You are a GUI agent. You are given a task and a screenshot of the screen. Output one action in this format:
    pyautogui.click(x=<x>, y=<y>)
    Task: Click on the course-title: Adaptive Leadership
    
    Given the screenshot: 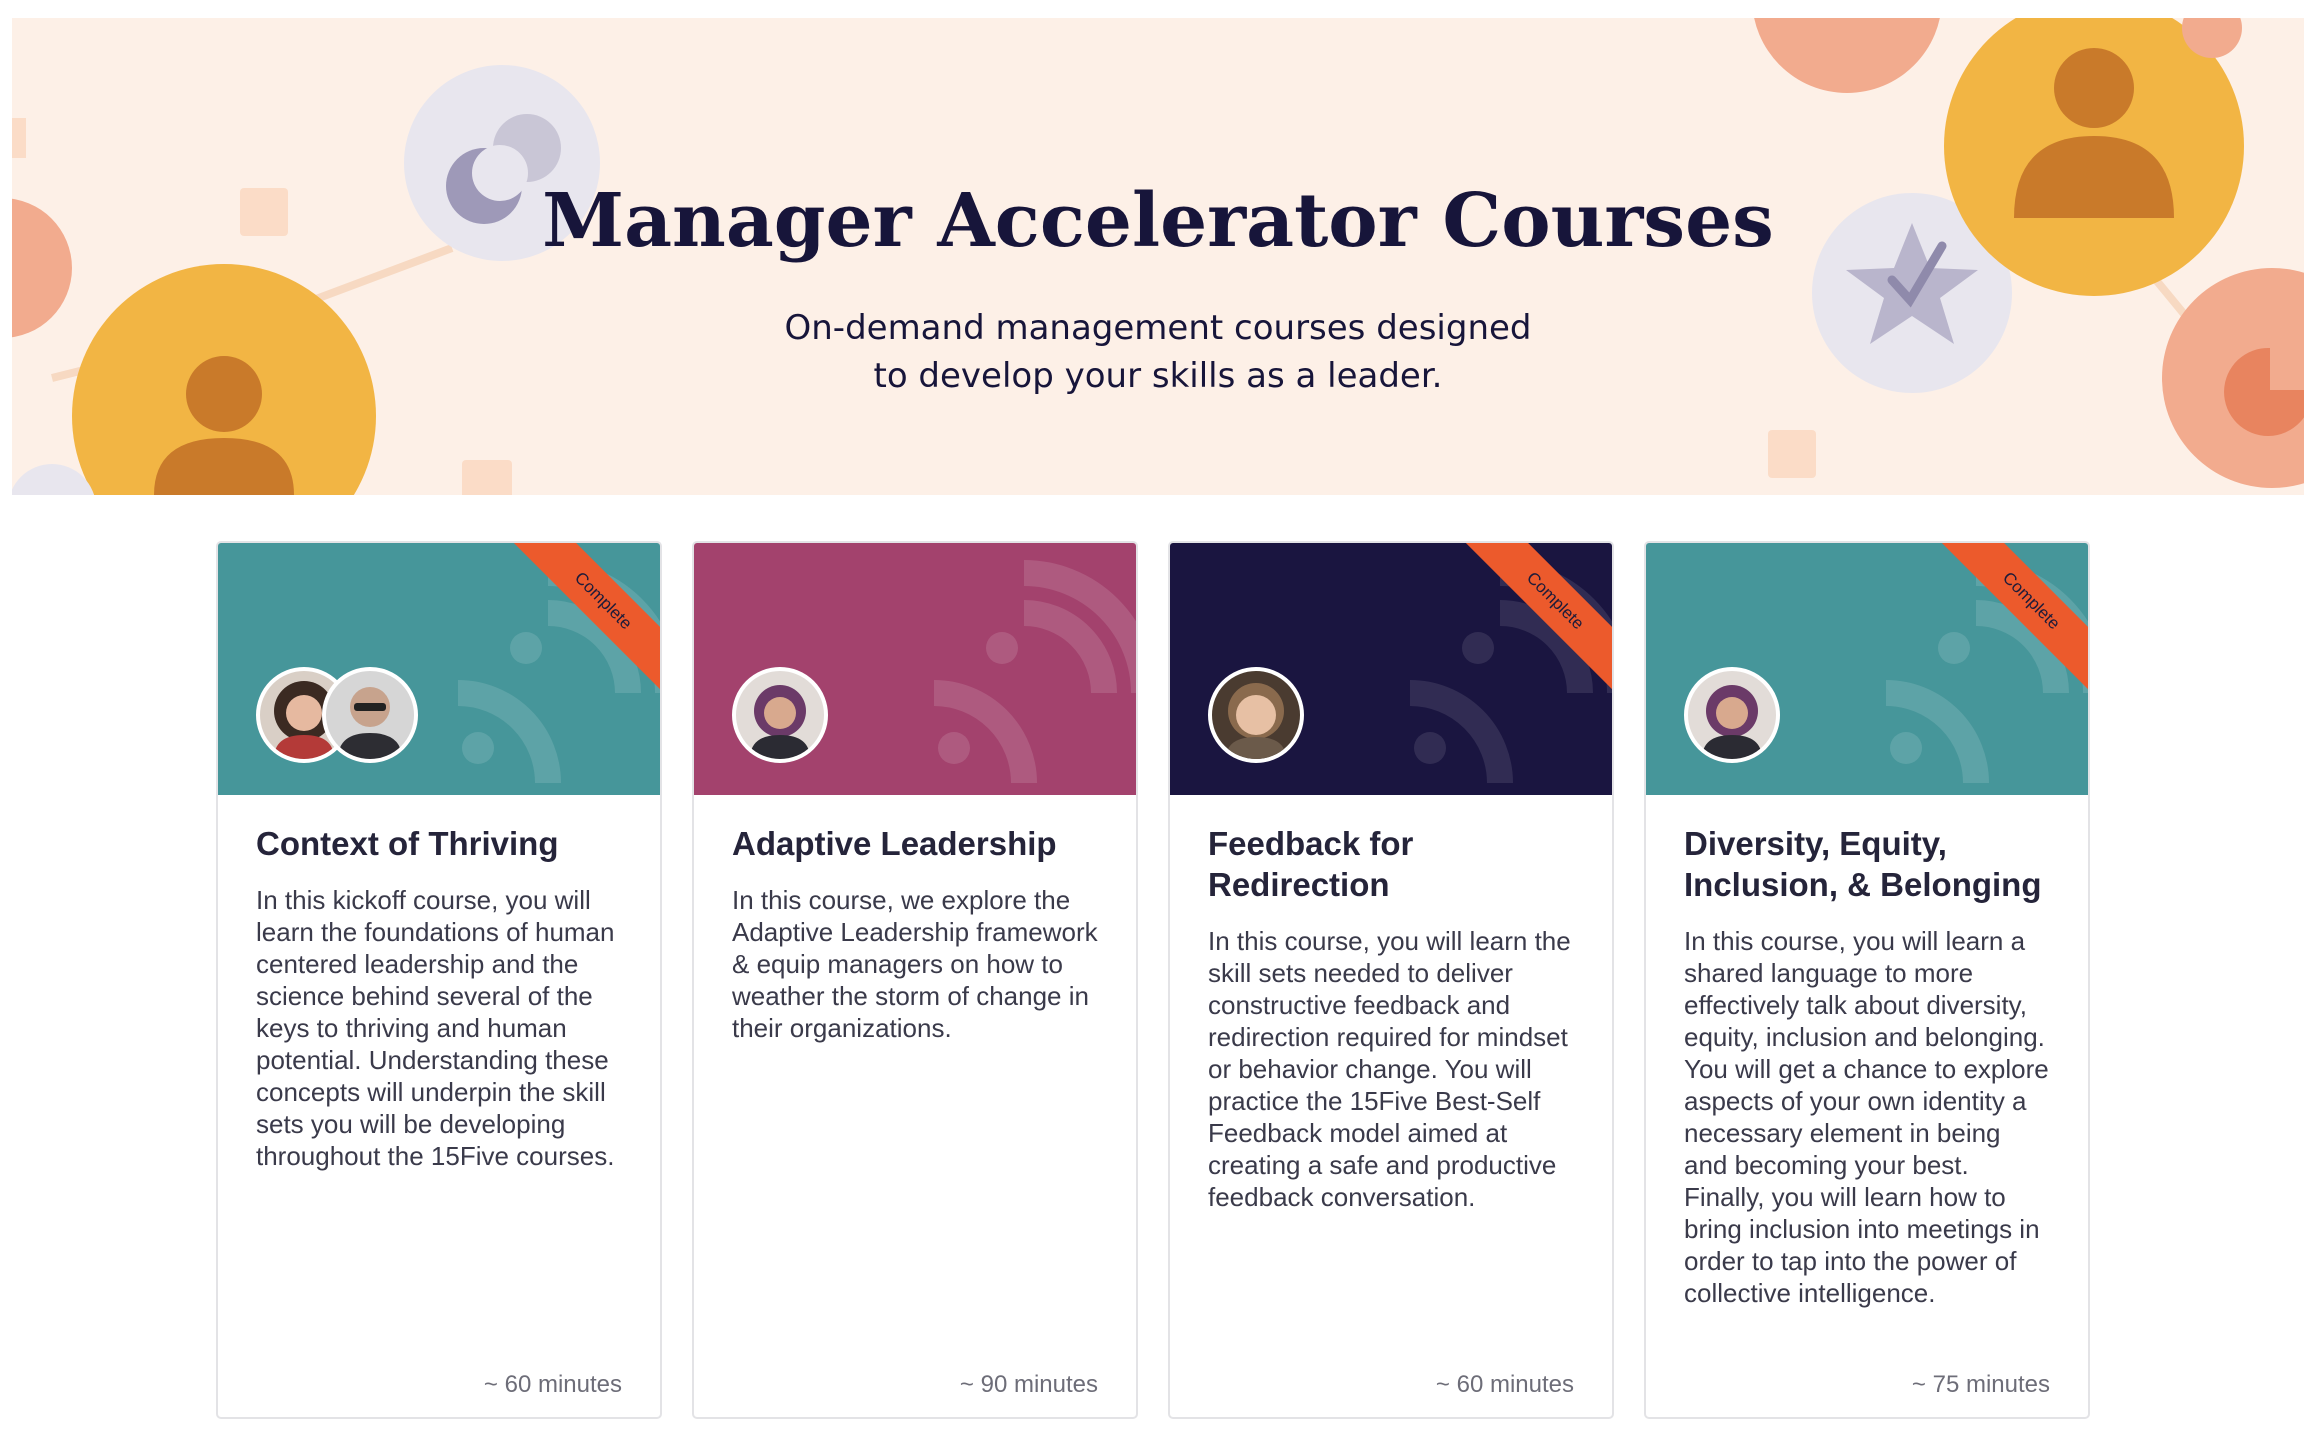 What is the action you would take?
    pyautogui.click(x=894, y=843)
    